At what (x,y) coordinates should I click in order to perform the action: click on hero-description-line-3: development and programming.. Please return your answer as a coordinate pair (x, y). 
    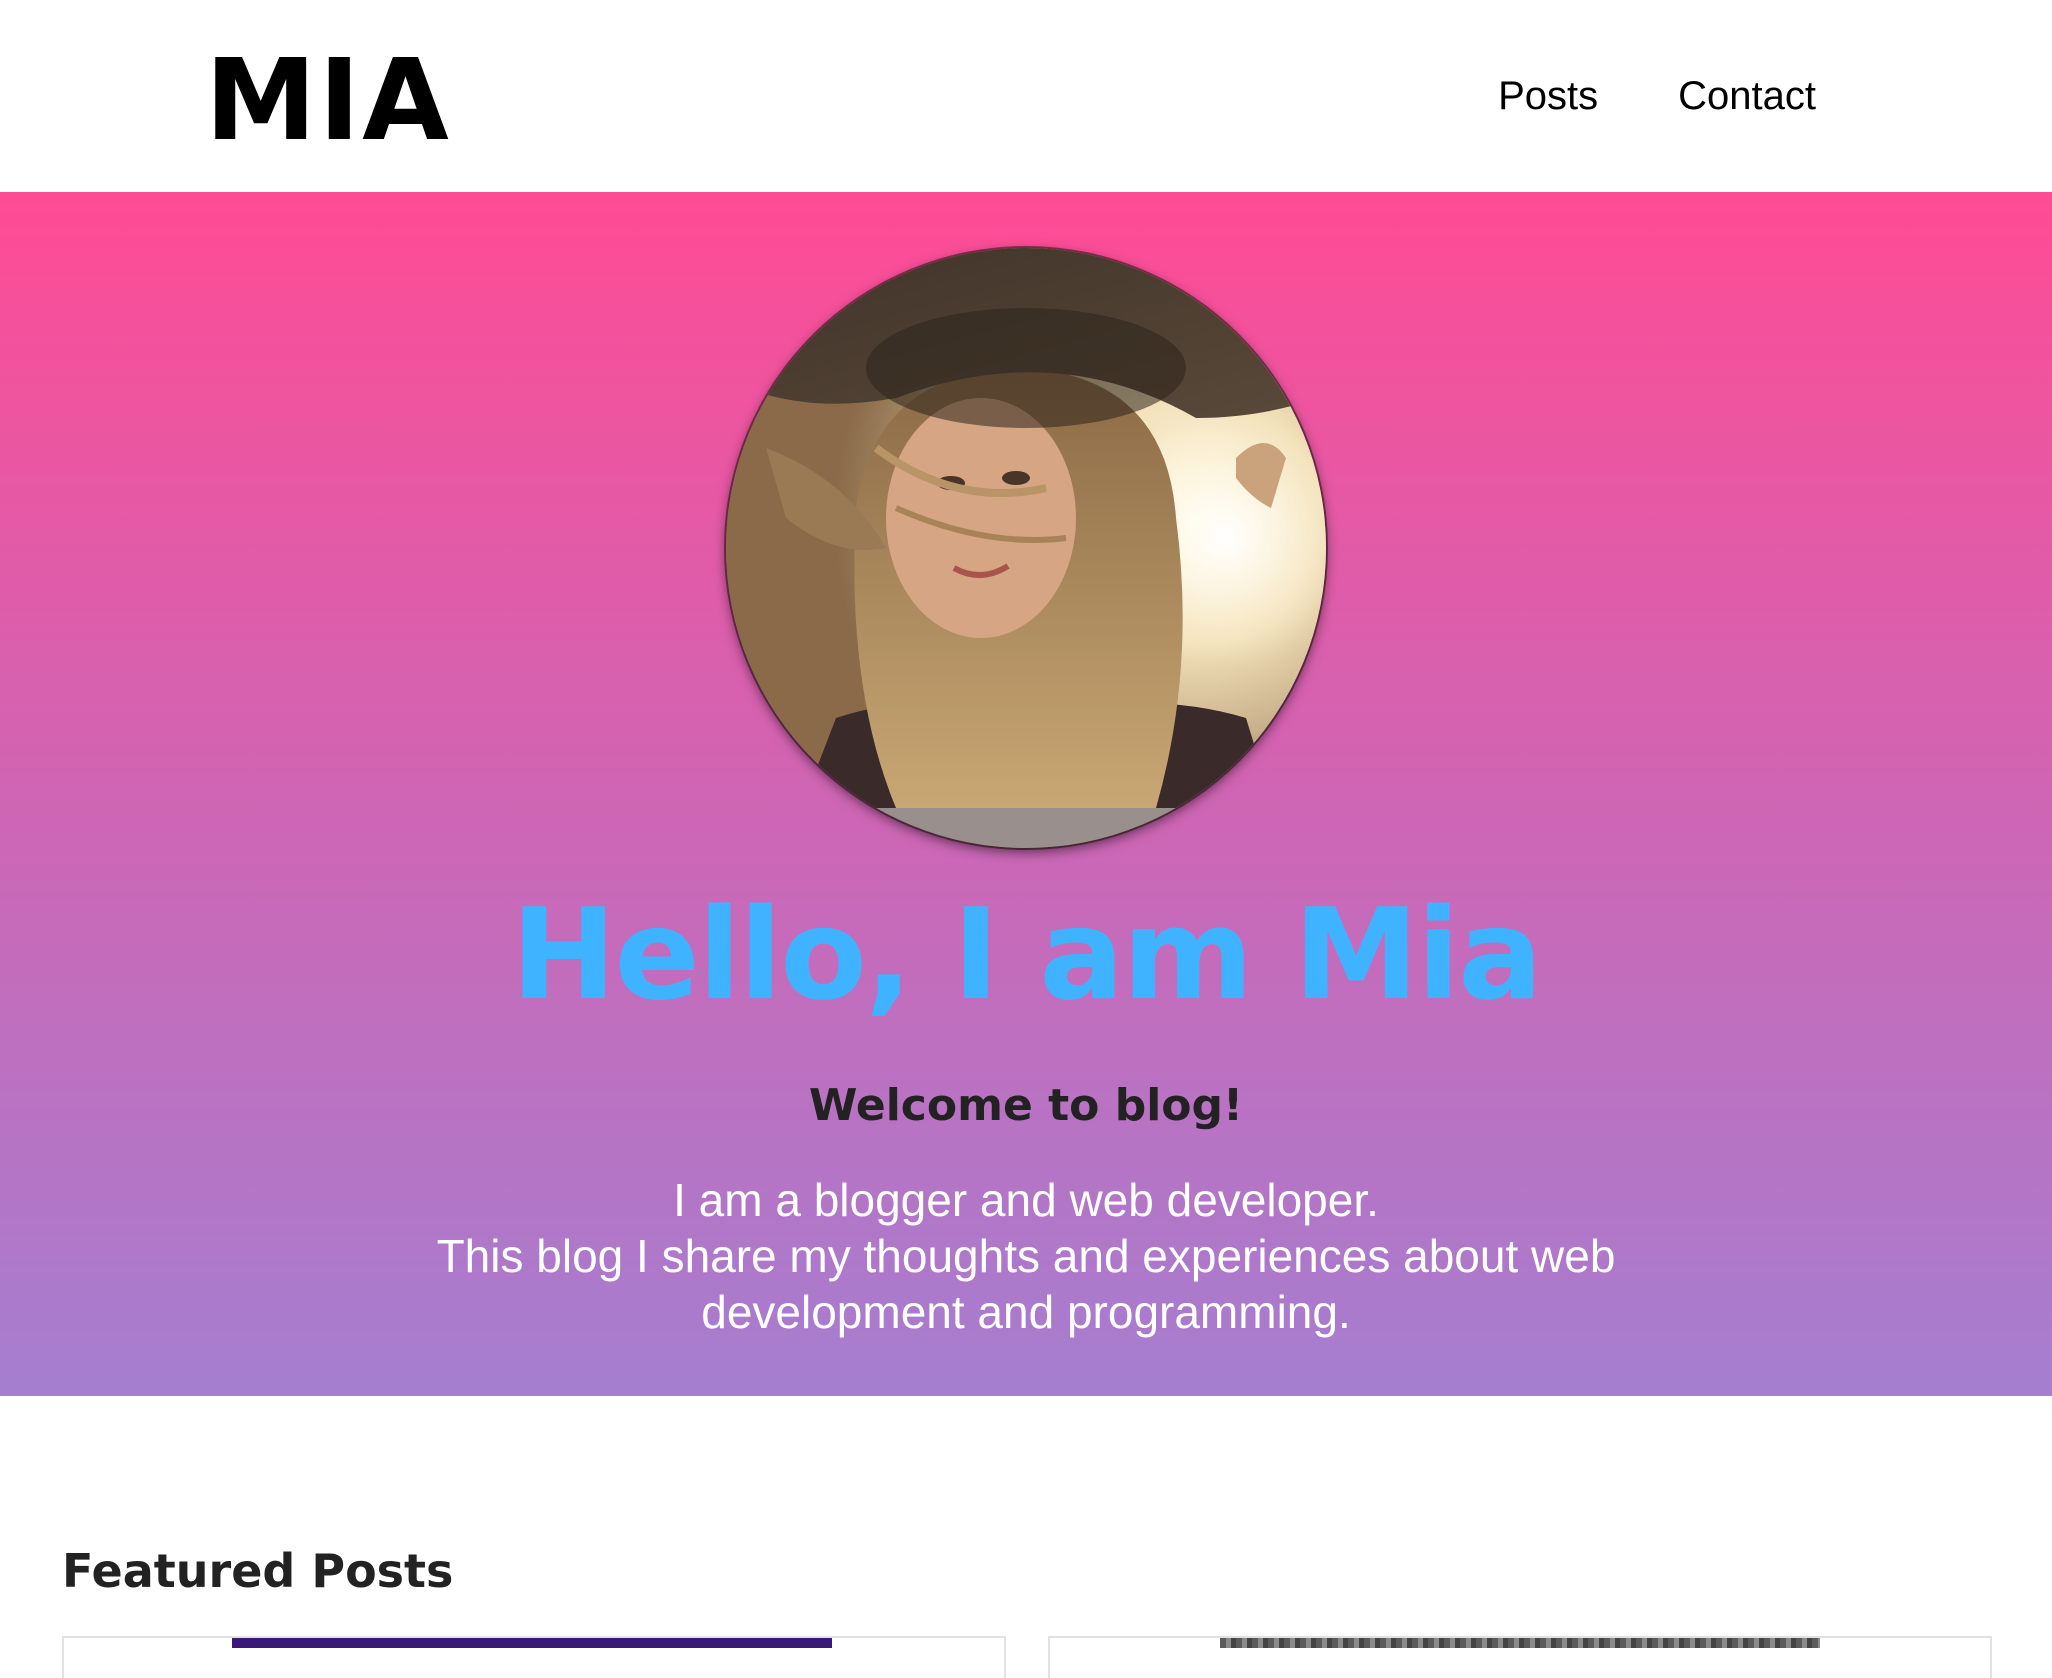
    Looking at the image, I should click on (1026, 1312).